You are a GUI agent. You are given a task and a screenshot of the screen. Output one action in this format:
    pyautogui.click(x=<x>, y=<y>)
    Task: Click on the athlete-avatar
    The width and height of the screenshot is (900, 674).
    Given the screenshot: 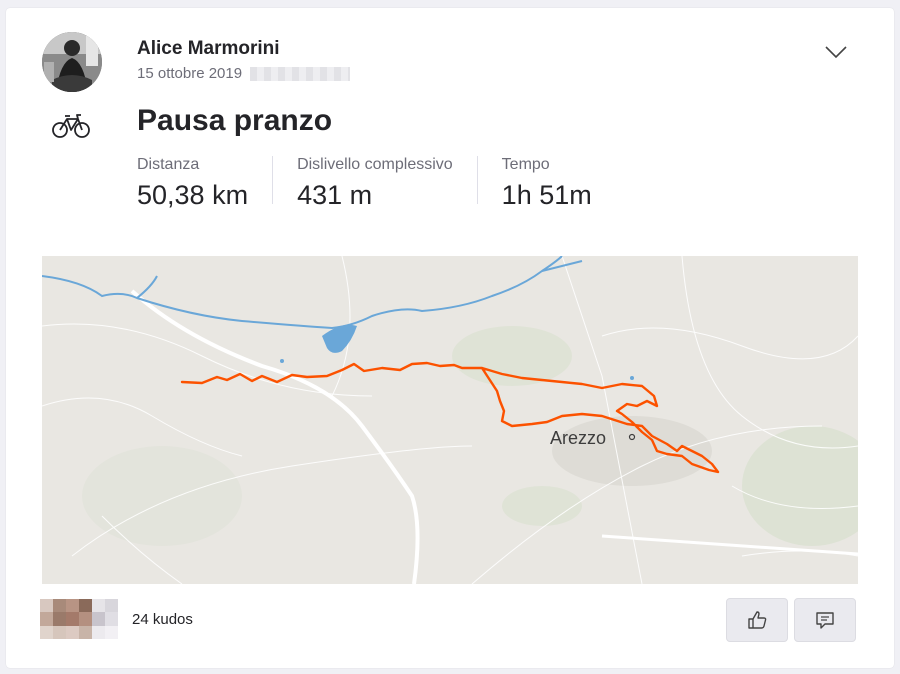 What is the action you would take?
    pyautogui.click(x=72, y=62)
    